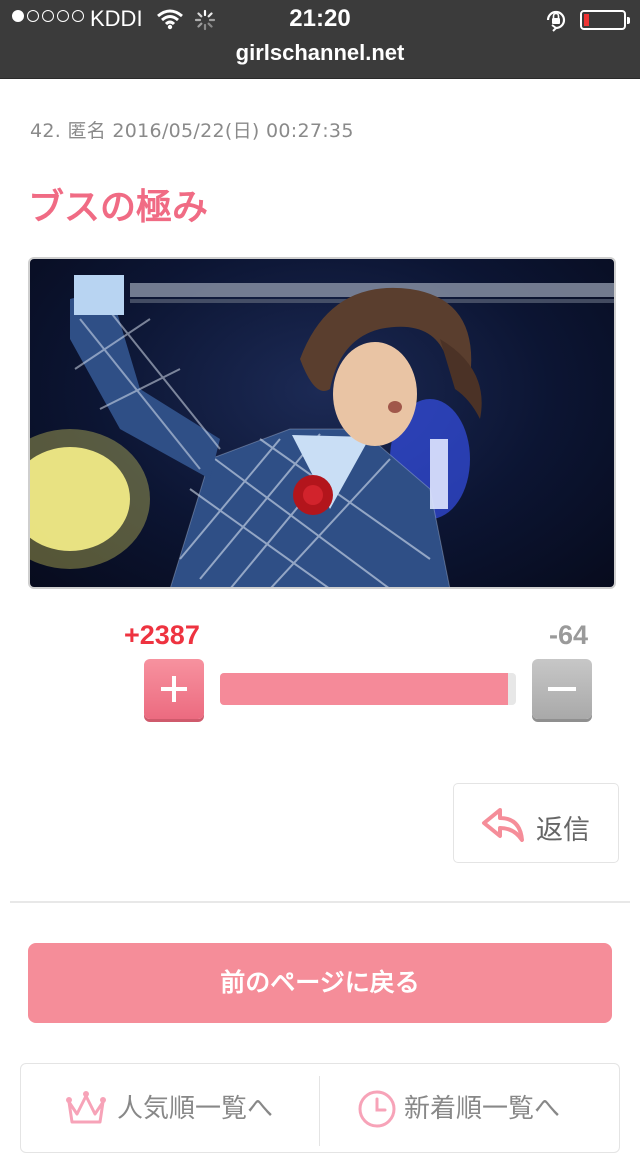 The image size is (640, 1154). I want to click on minus-vote-count: -64, so click(568, 635).